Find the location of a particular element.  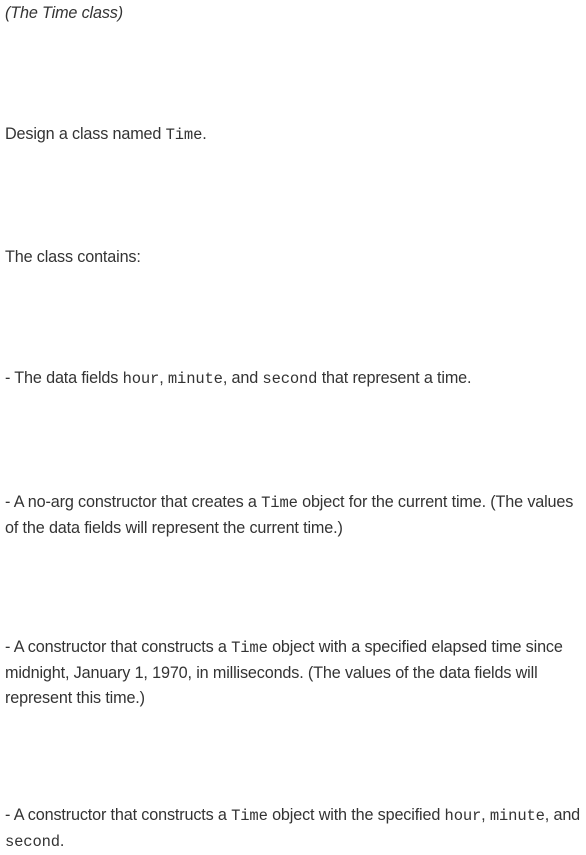

text: - A no-arg constructor that creates a is located at coordinates (133, 502).